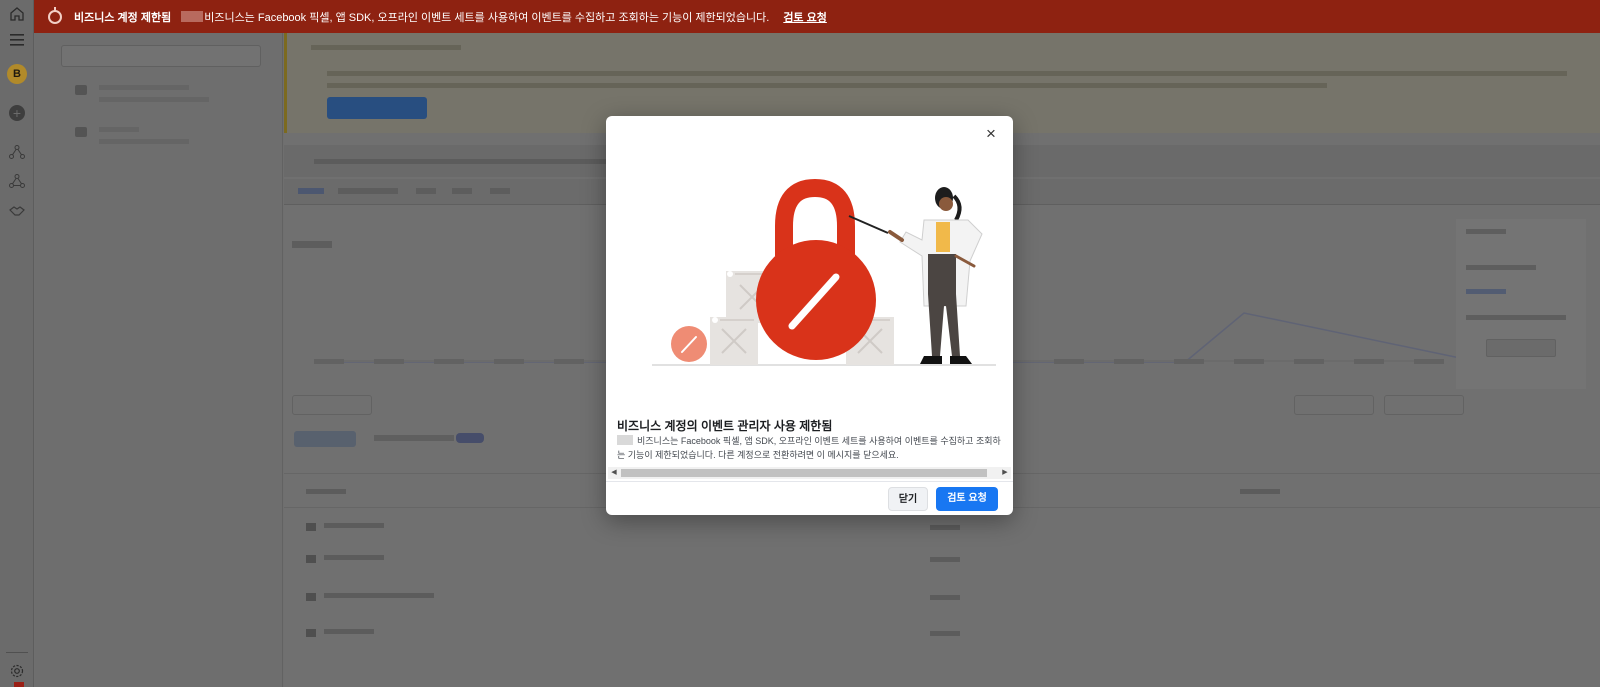  Describe the element at coordinates (311, 191) in the screenshot. I see `tab-active` at that location.